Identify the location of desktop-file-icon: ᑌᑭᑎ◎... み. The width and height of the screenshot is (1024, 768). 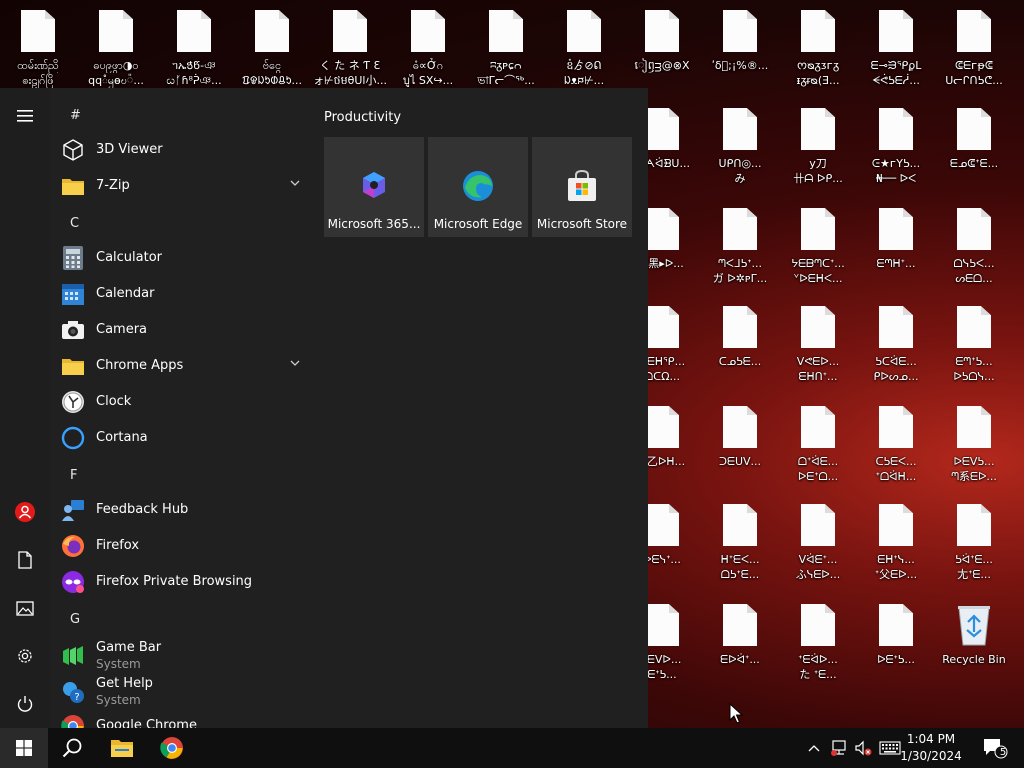
(740, 153).